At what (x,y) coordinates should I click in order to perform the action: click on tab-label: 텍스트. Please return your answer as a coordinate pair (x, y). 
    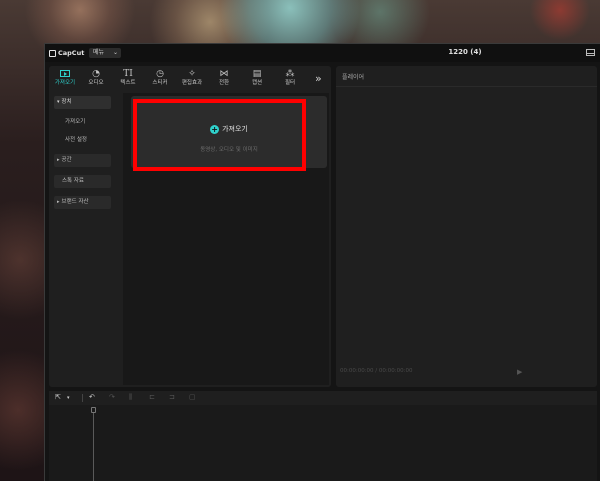
    Looking at the image, I should click on (128, 83).